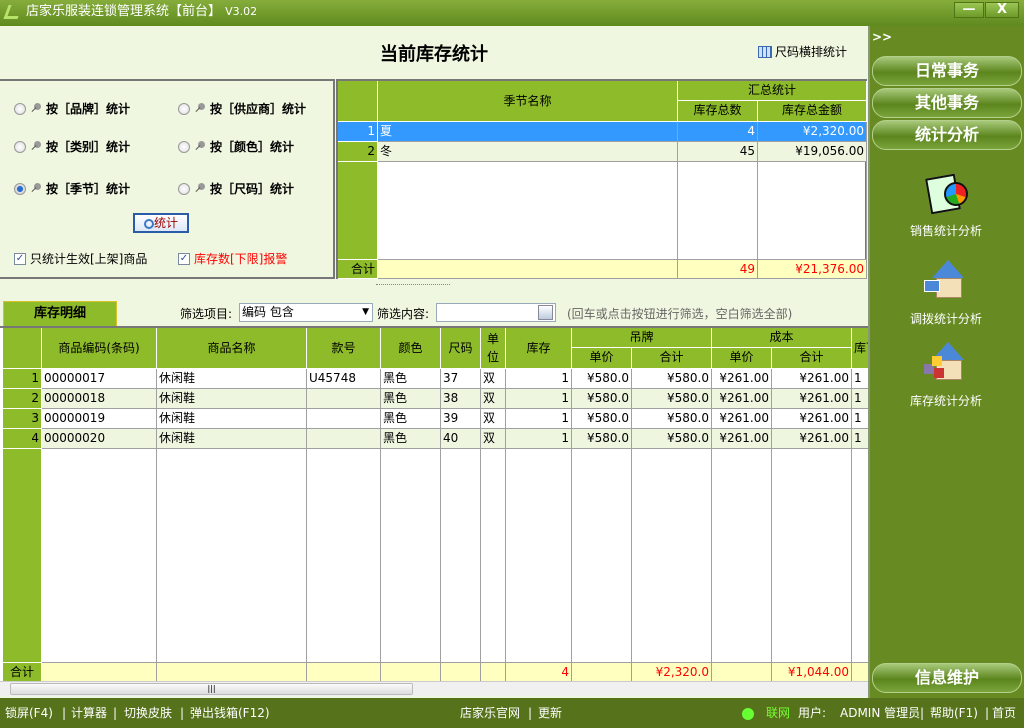 The height and width of the screenshot is (728, 1024). I want to click on close-button: X, so click(1002, 10).